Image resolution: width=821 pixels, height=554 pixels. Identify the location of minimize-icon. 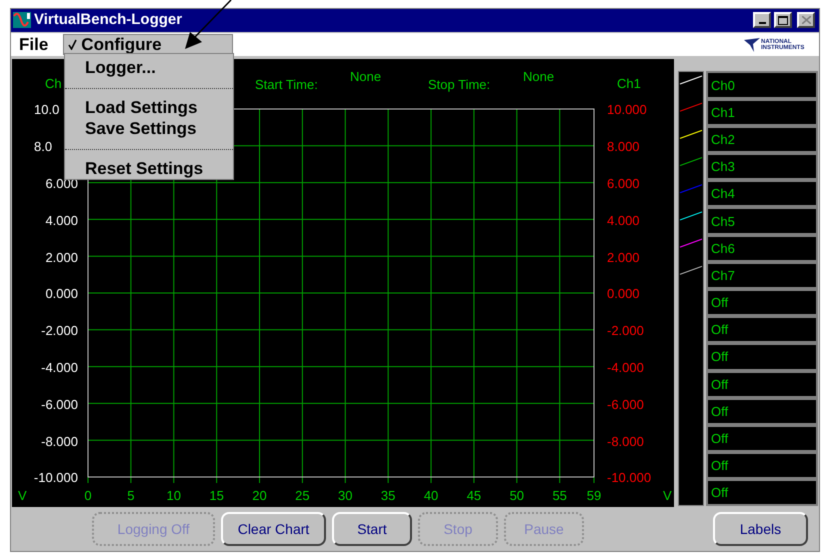
(762, 23).